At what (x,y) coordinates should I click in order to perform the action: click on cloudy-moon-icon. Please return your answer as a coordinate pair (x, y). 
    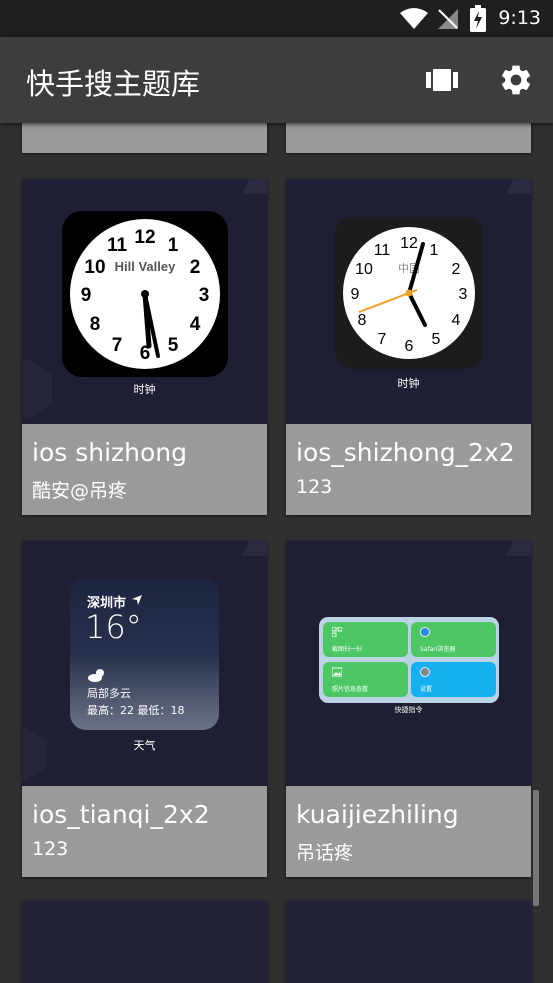
    Looking at the image, I should click on (96, 675).